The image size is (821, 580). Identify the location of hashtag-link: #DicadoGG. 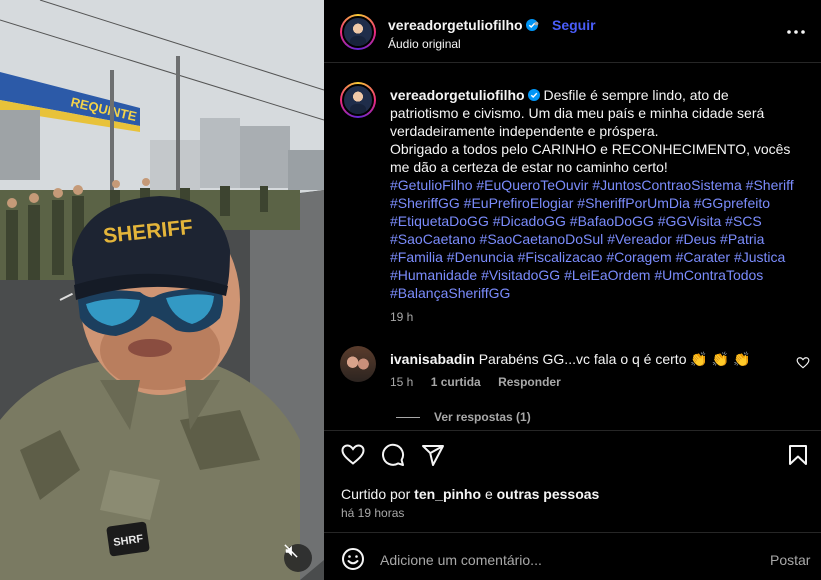
(529, 221).